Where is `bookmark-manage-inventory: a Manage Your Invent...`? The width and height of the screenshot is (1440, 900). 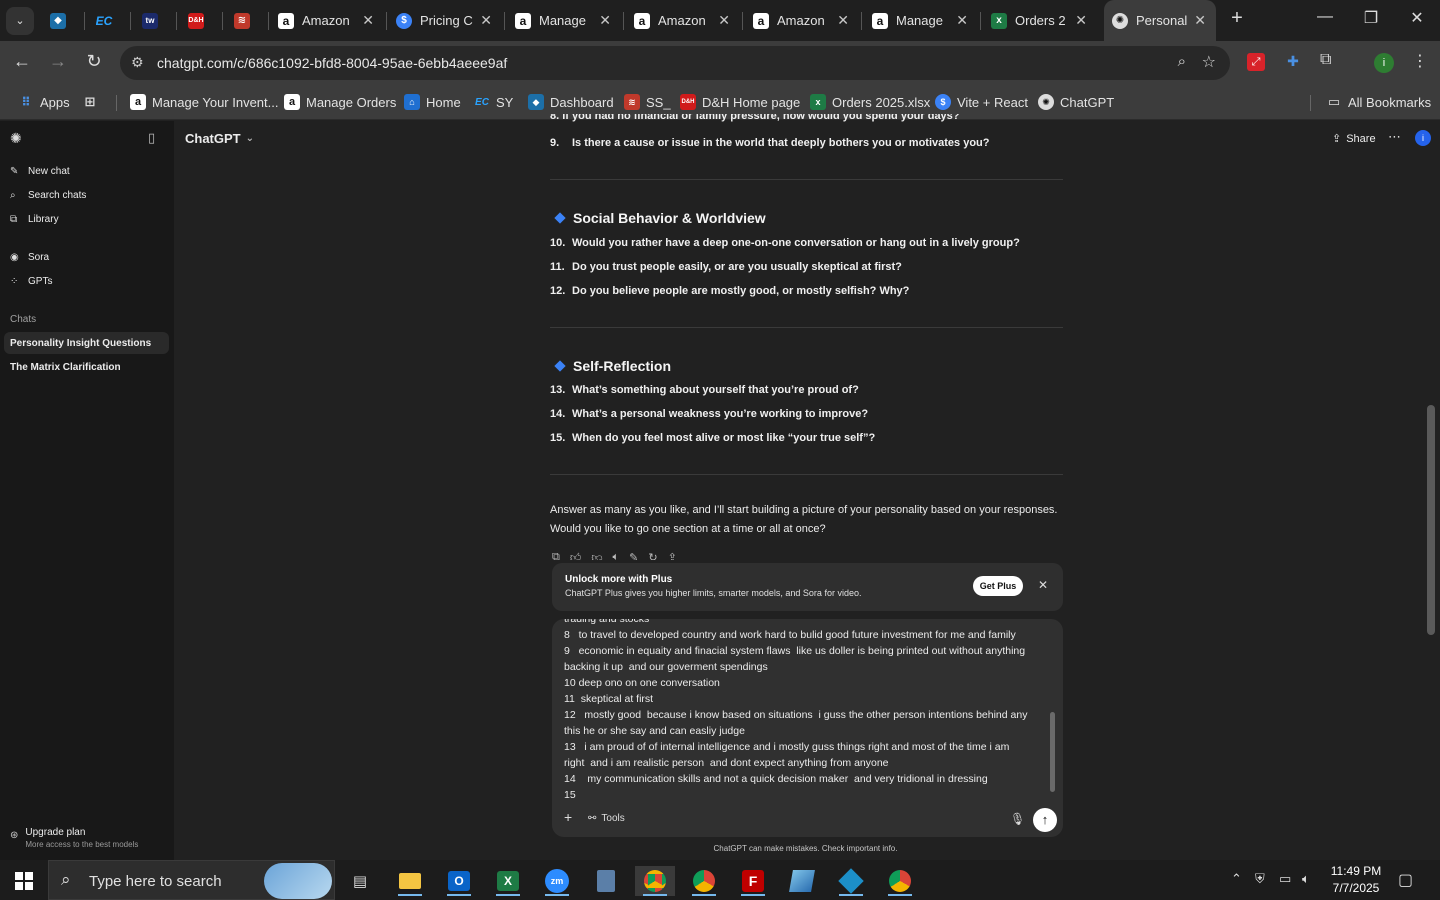
bookmark-manage-inventory: a Manage Your Invent... is located at coordinates (204, 102).